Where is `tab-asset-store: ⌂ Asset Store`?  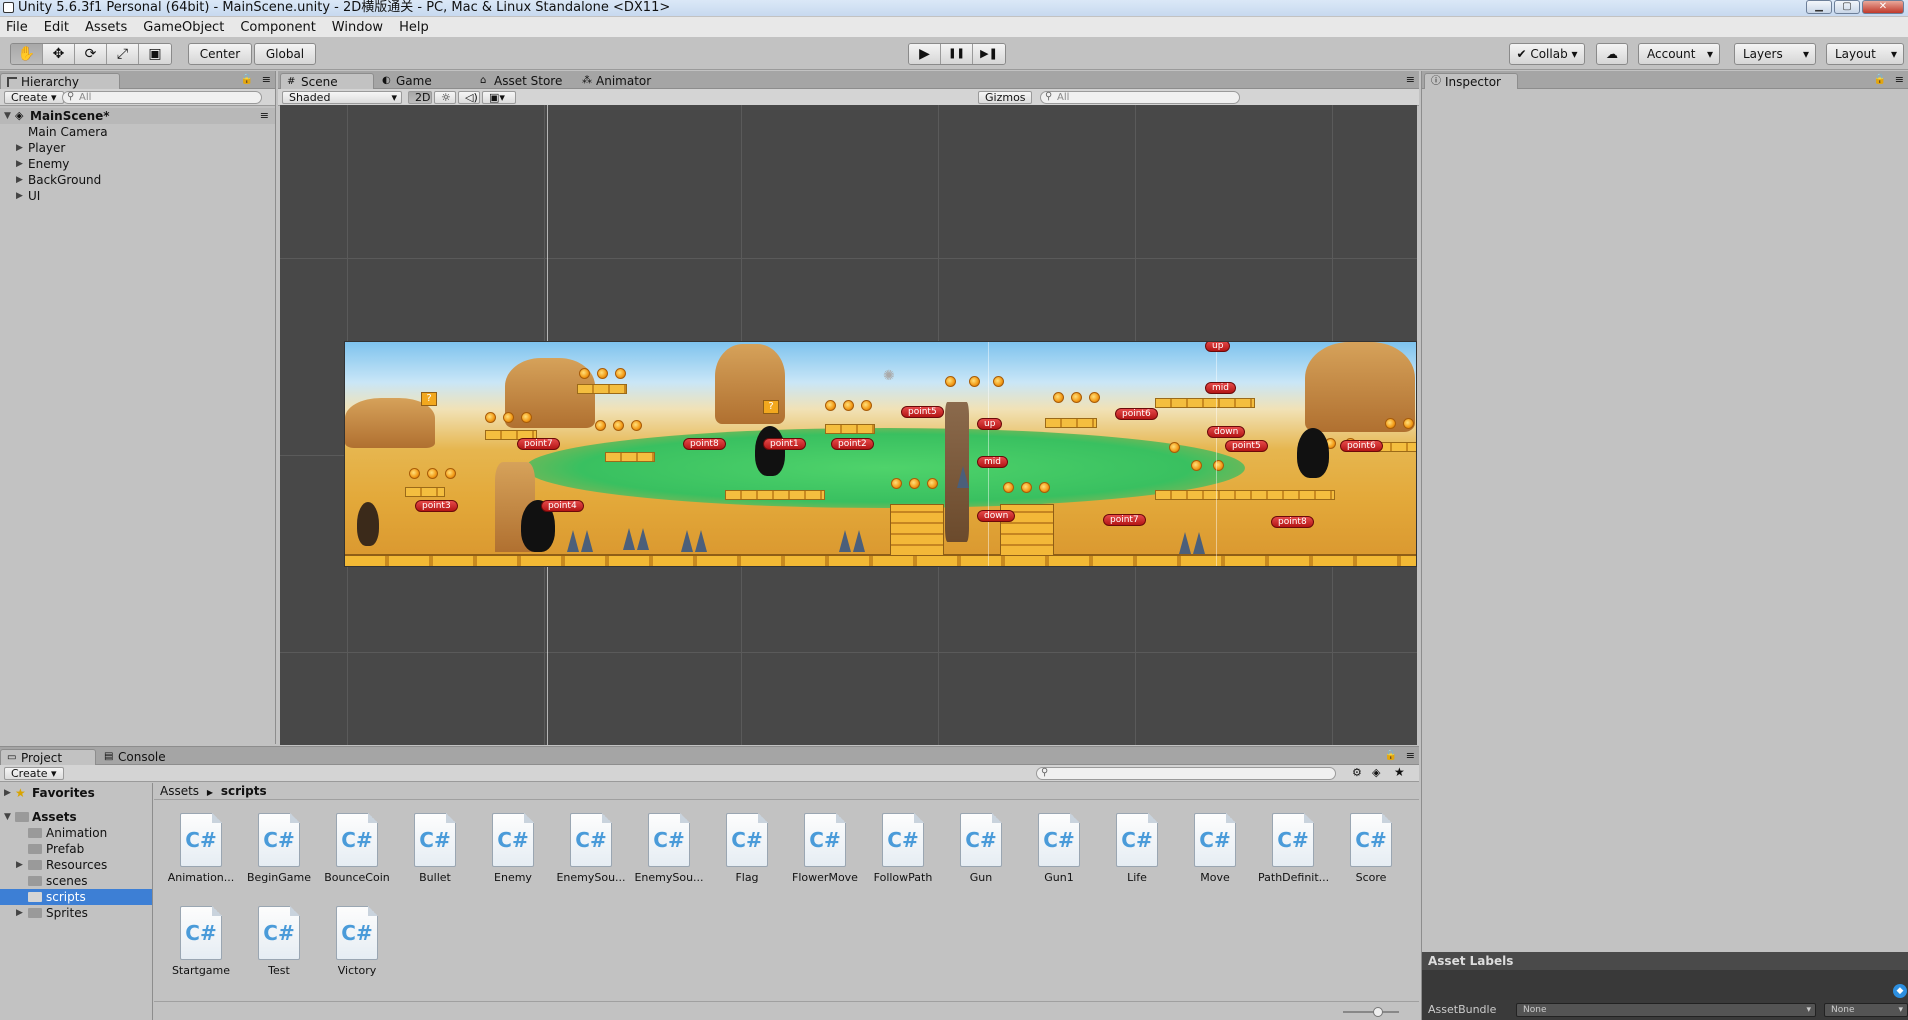
tab-asset-store: ⌂ Asset Store is located at coordinates (524, 81).